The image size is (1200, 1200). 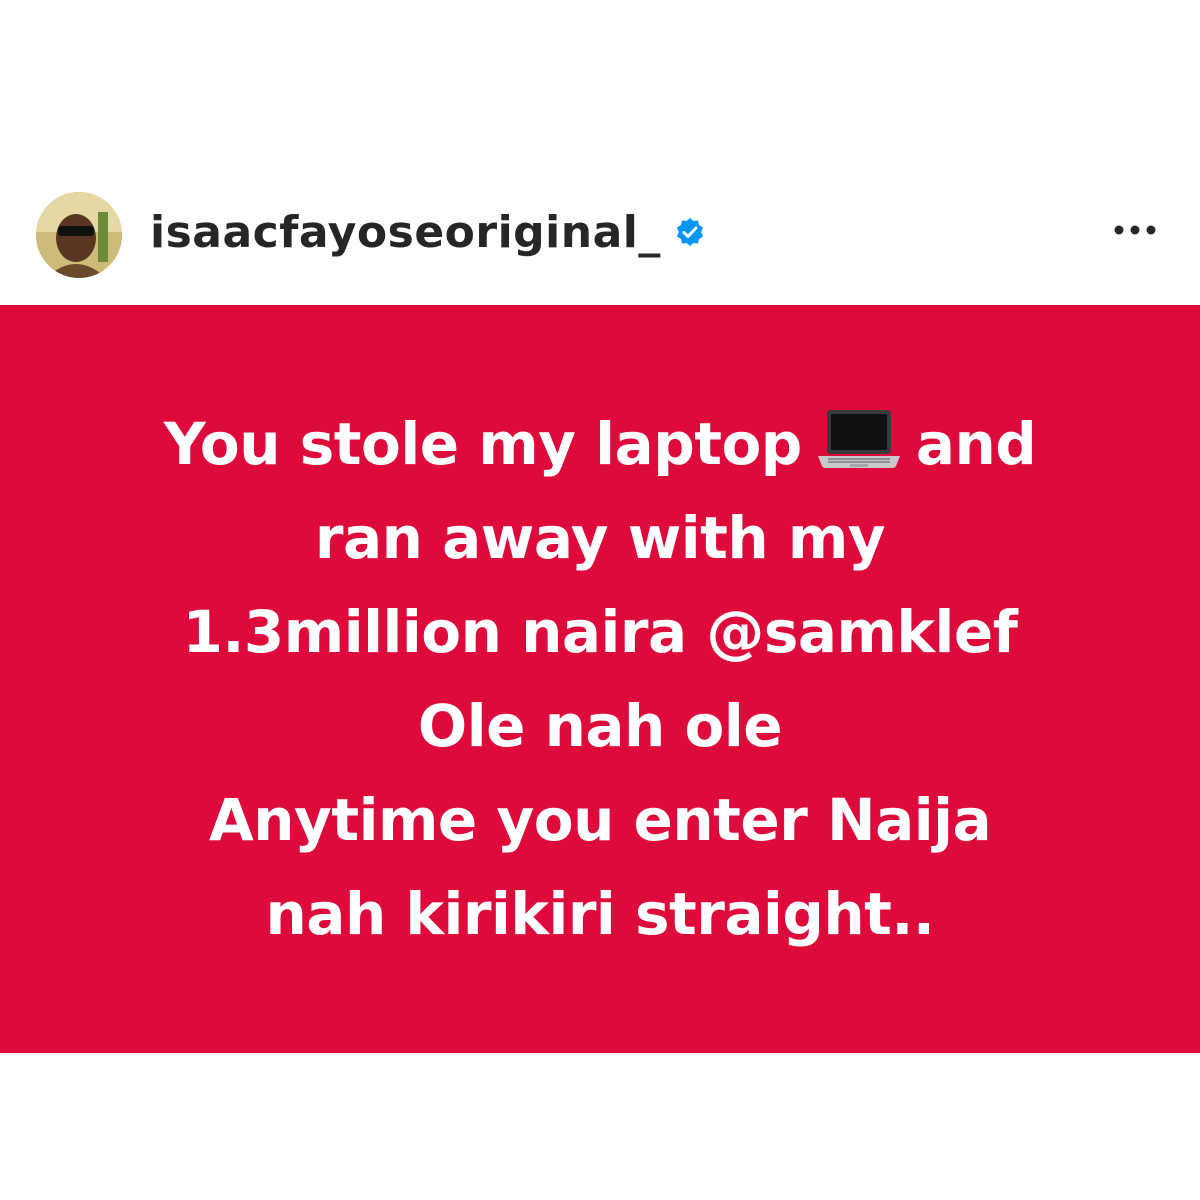 What do you see at coordinates (859, 435) in the screenshot?
I see `laptop-emoji` at bounding box center [859, 435].